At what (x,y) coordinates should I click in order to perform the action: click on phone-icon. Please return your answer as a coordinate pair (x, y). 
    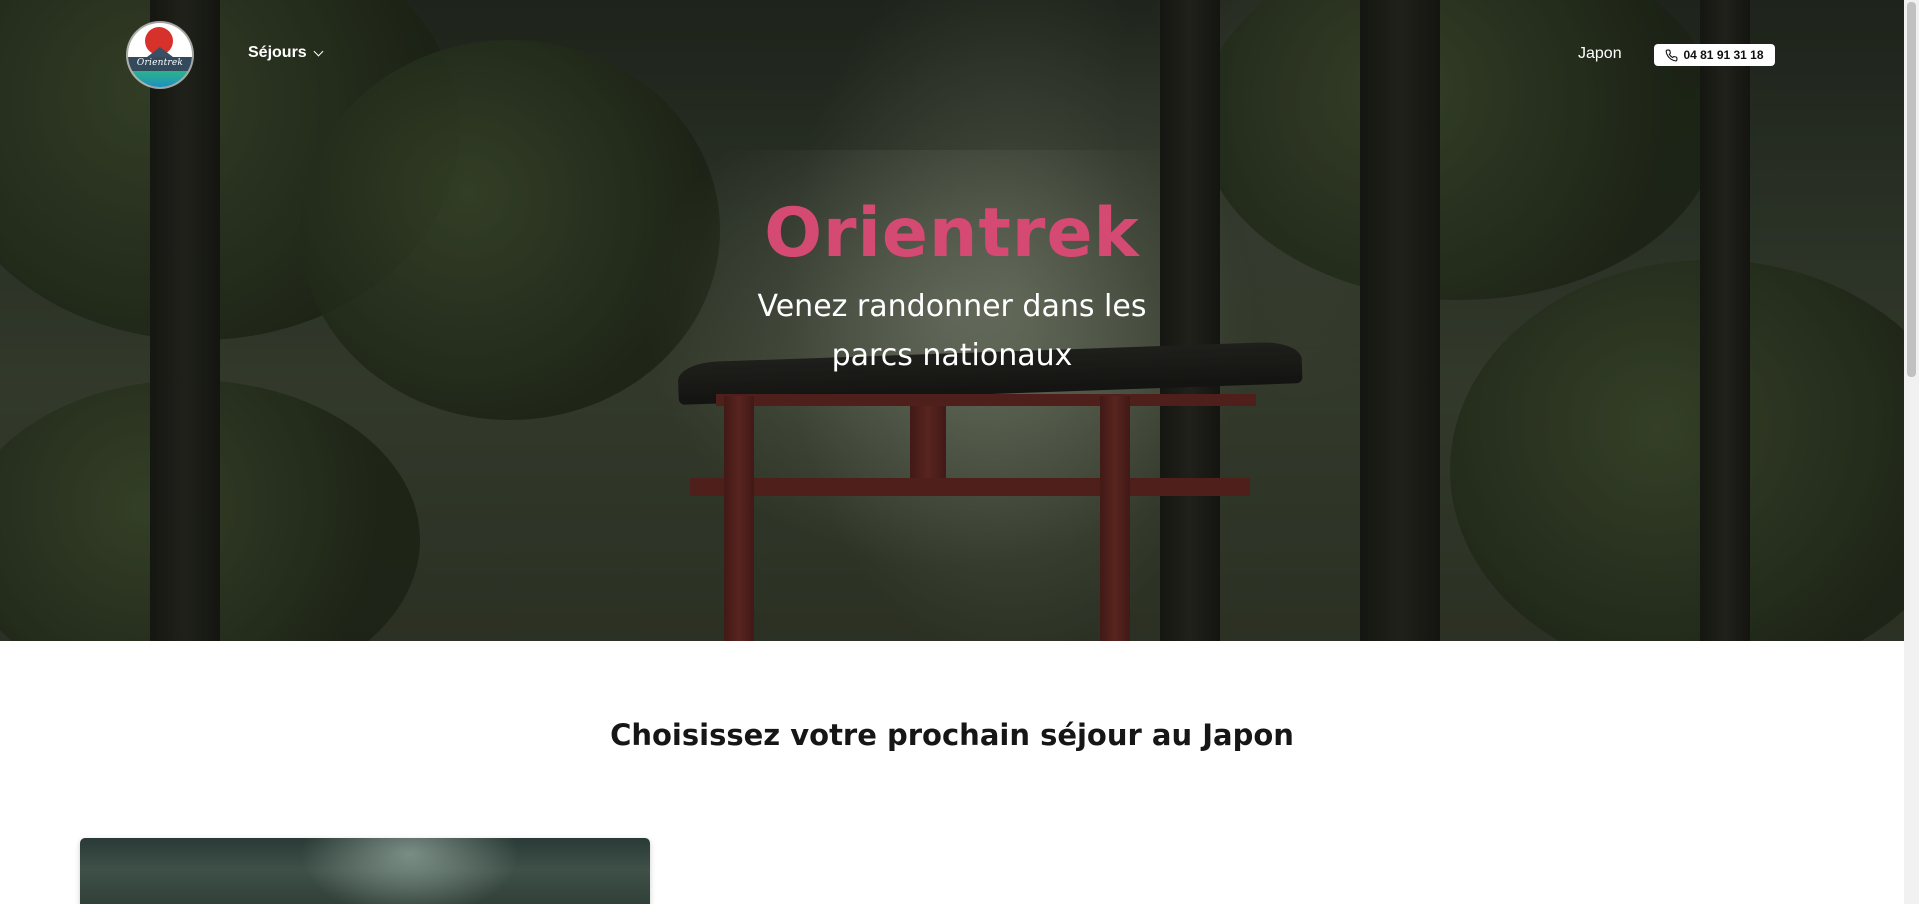
    Looking at the image, I should click on (1671, 55).